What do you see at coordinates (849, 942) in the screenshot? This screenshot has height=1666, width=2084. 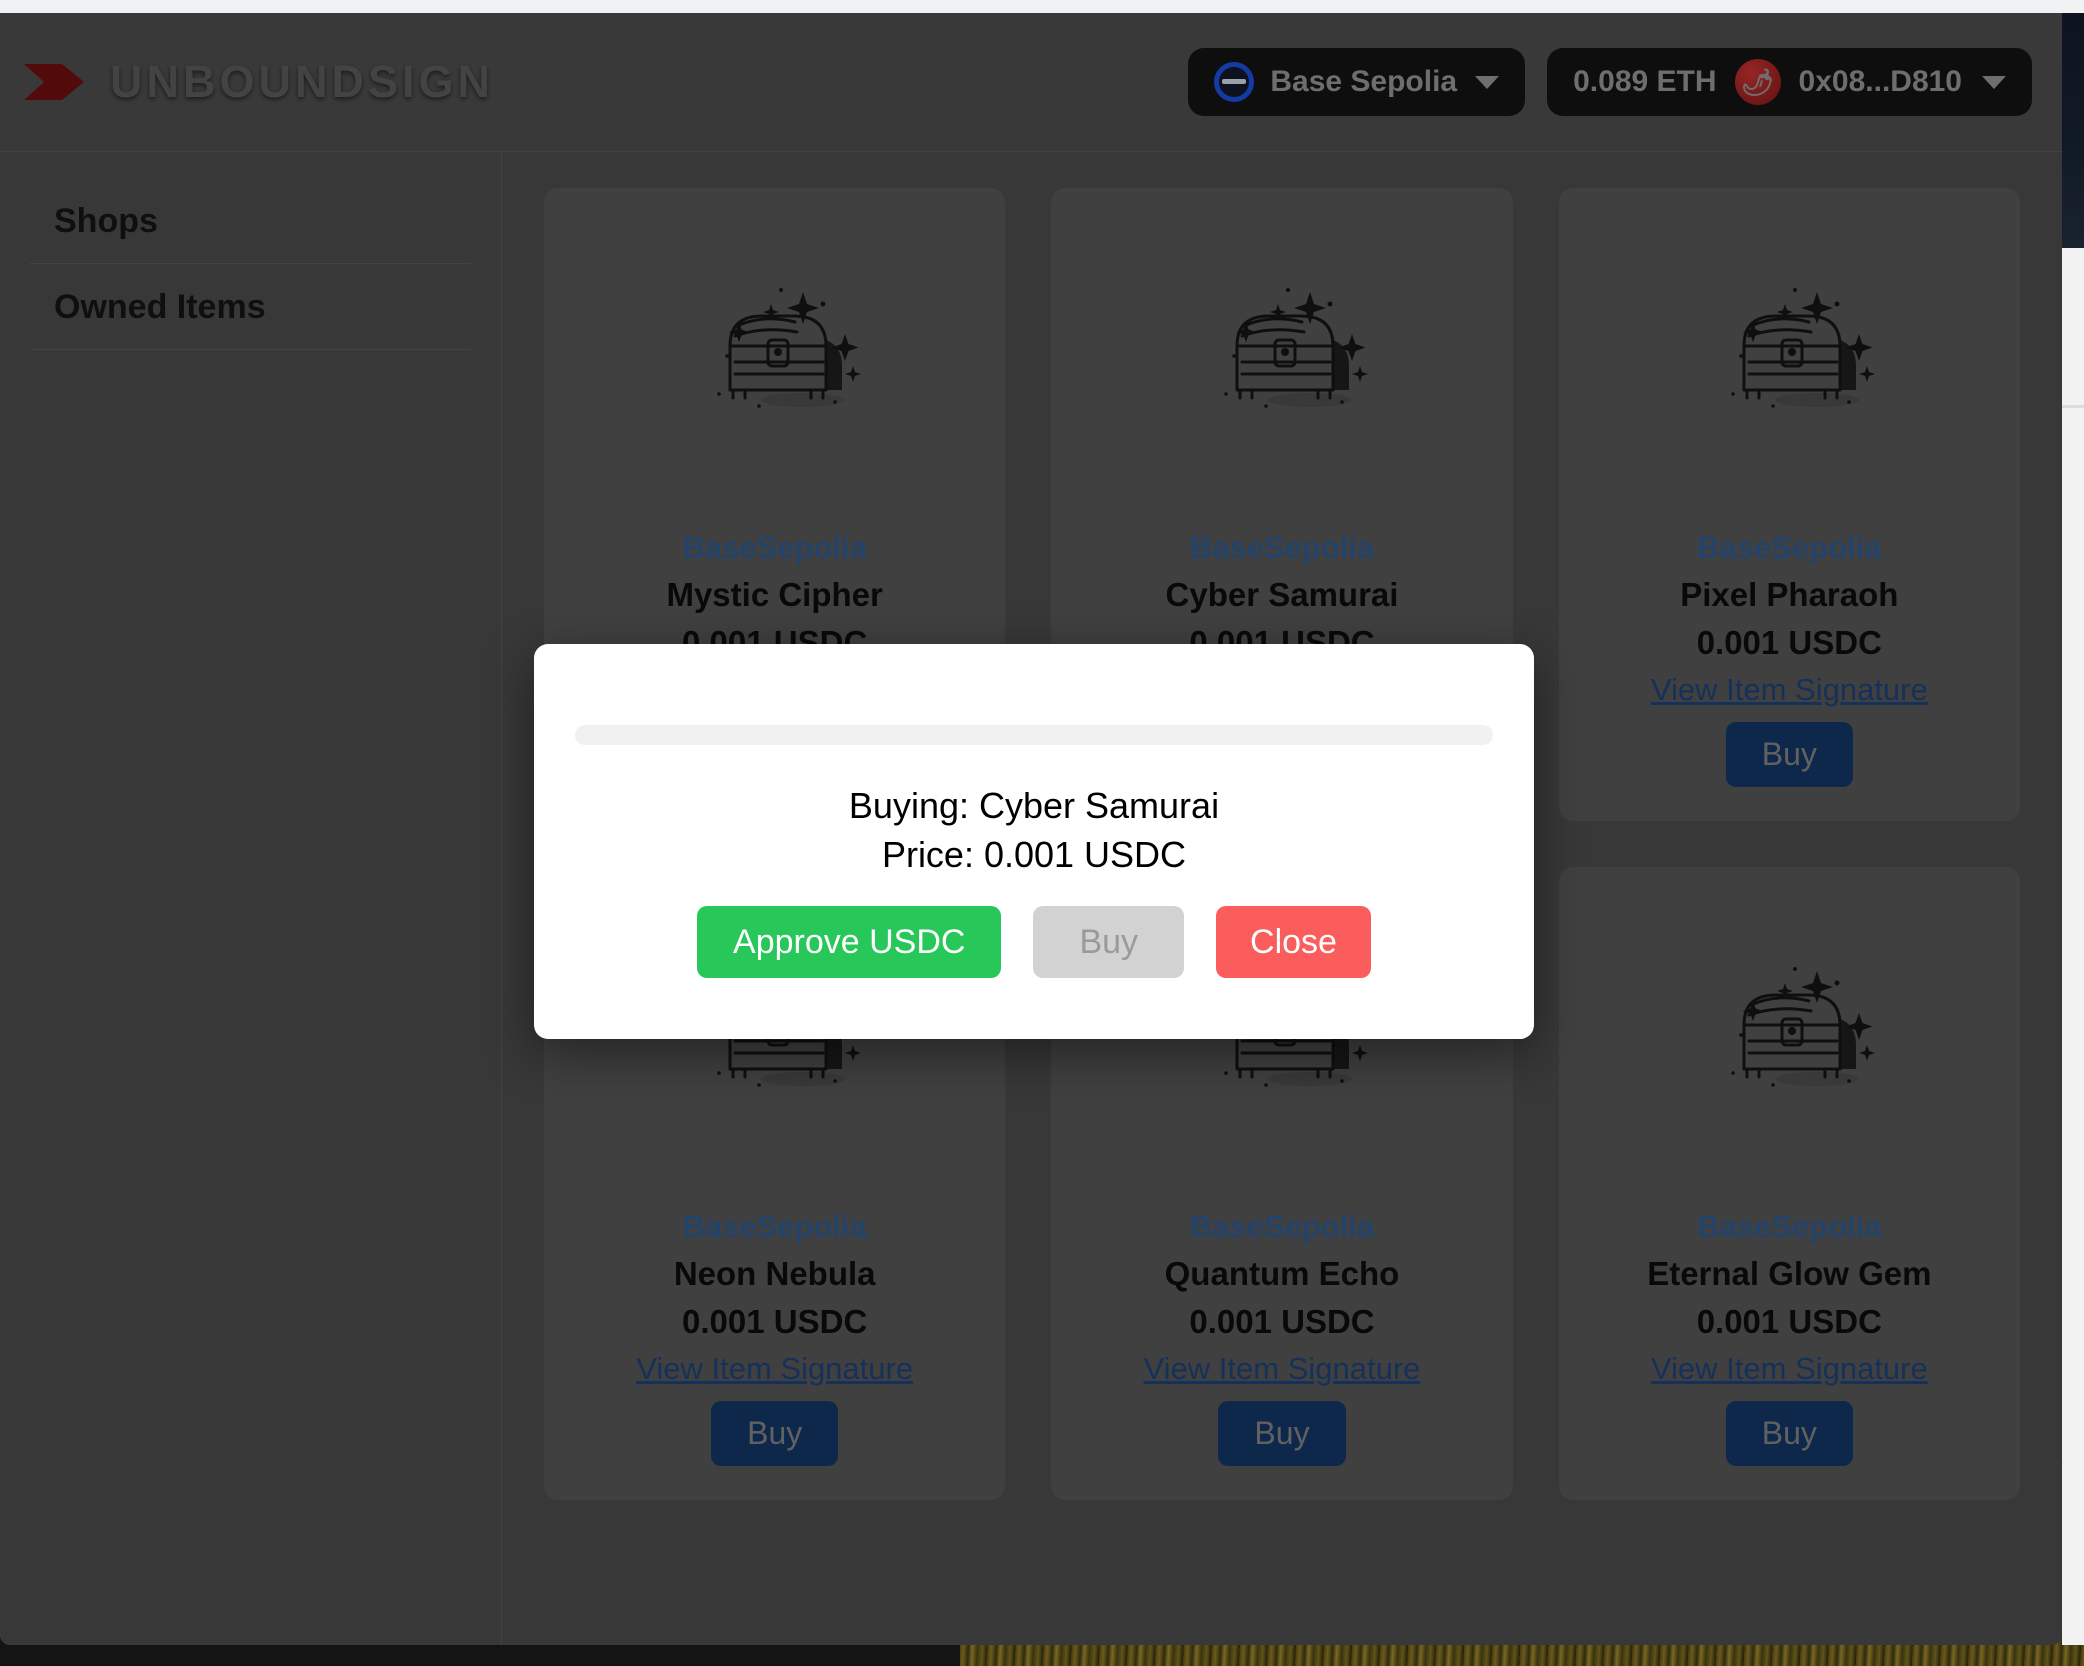 I see `approve-usdc-button: Approve USDC` at bounding box center [849, 942].